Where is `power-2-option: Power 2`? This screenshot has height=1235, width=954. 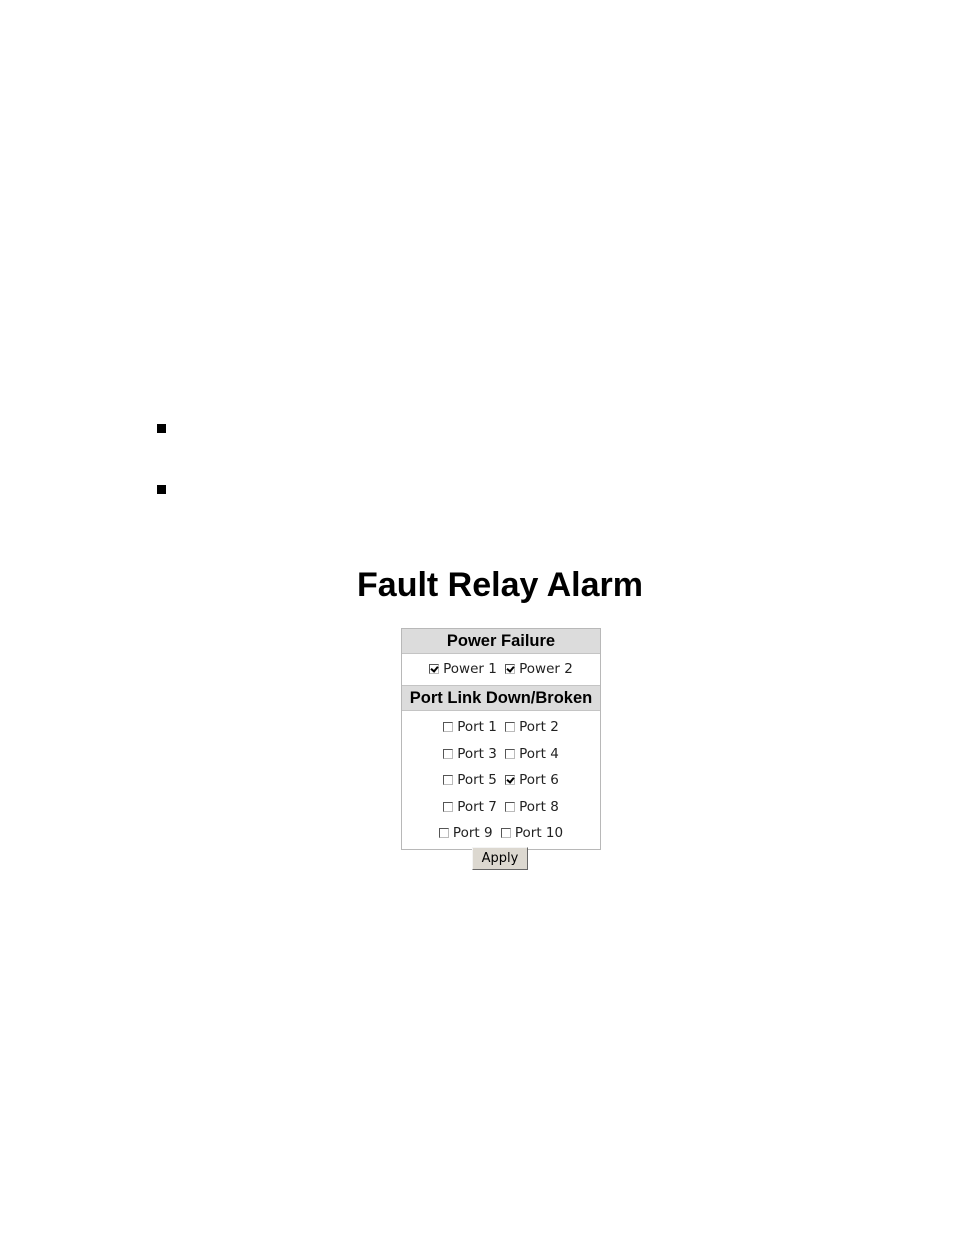
power-2-option: Power 2 is located at coordinates (539, 669).